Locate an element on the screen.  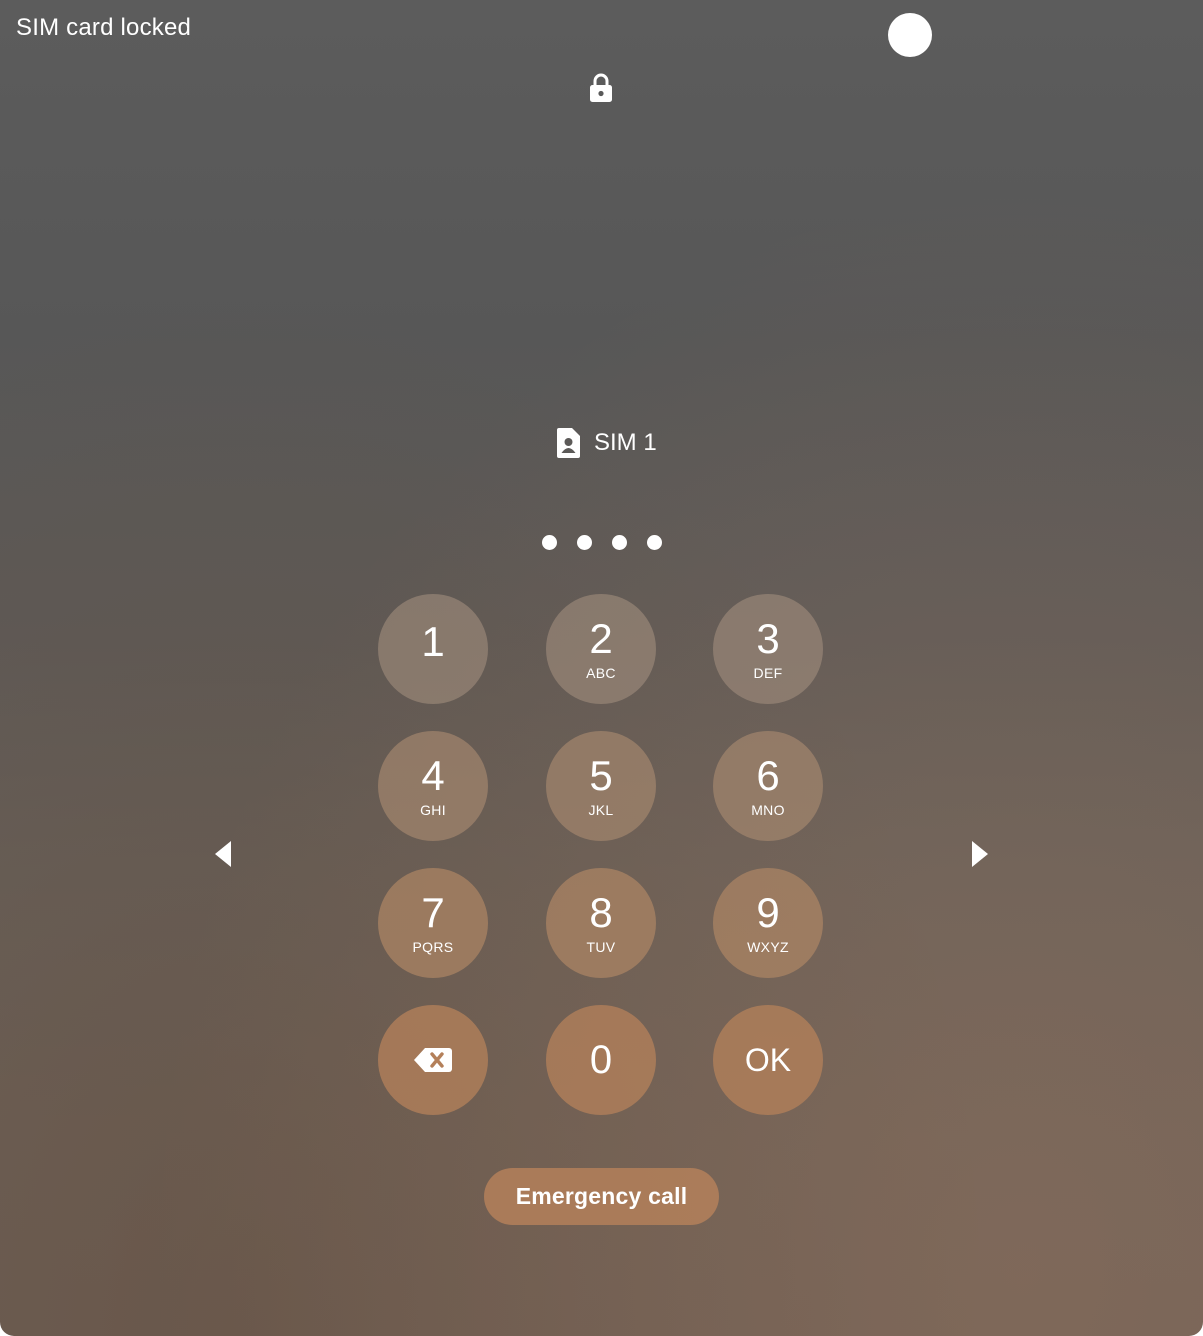
key-5: 5 JKL is located at coordinates (601, 786).